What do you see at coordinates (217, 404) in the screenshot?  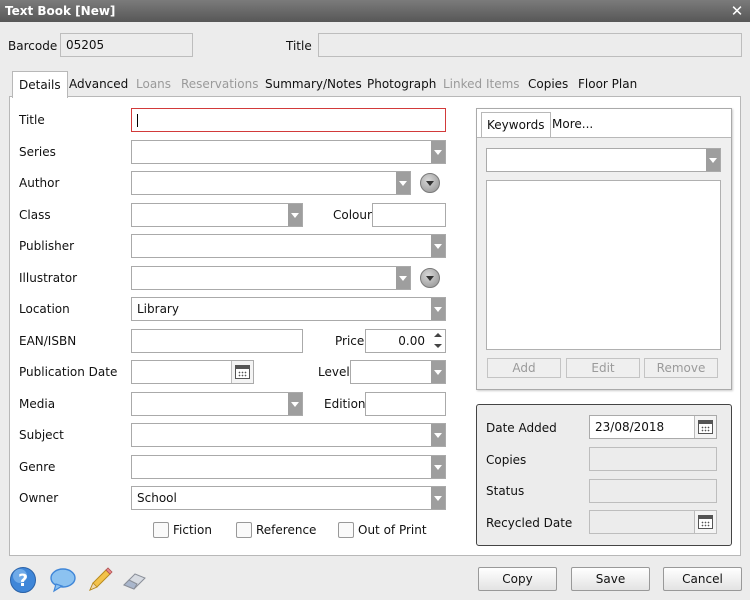 I see `media-combo` at bounding box center [217, 404].